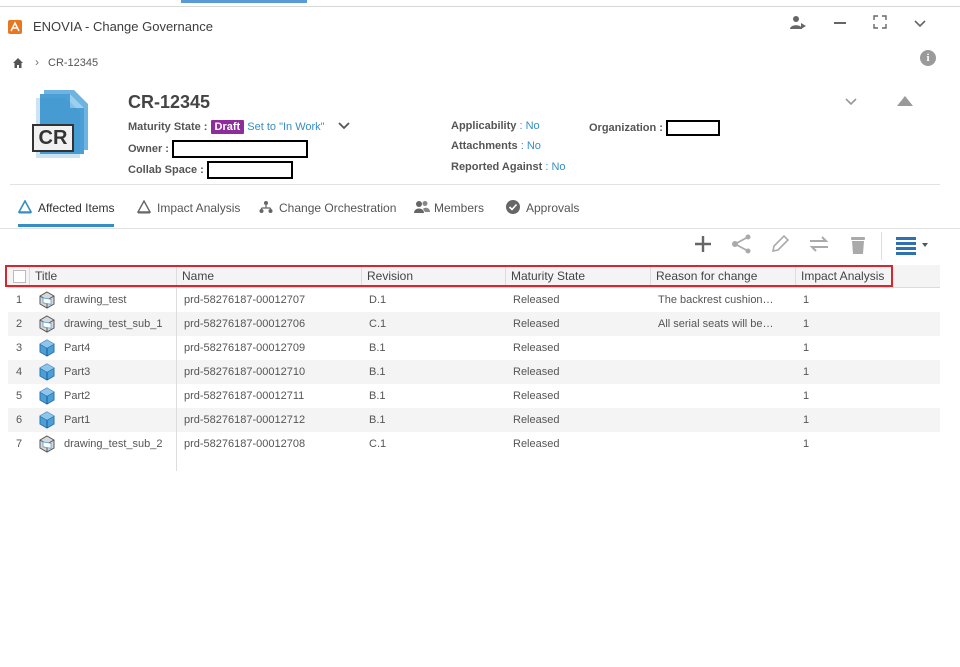  I want to click on table-row: 6 Part1 prd-58276187-00012712 B.1 Released 1, so click(474, 420).